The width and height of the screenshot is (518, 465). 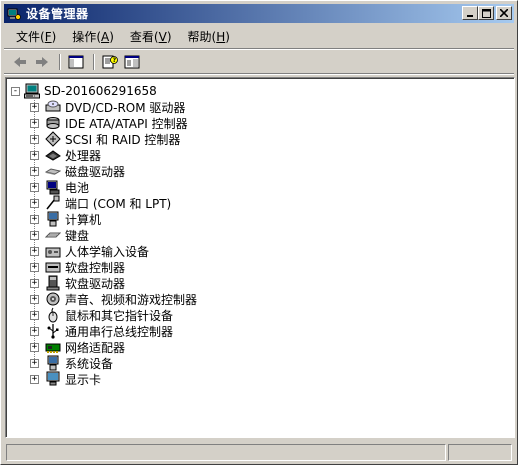 What do you see at coordinates (36, 37) in the screenshot?
I see `menu-file: 文件(F)` at bounding box center [36, 37].